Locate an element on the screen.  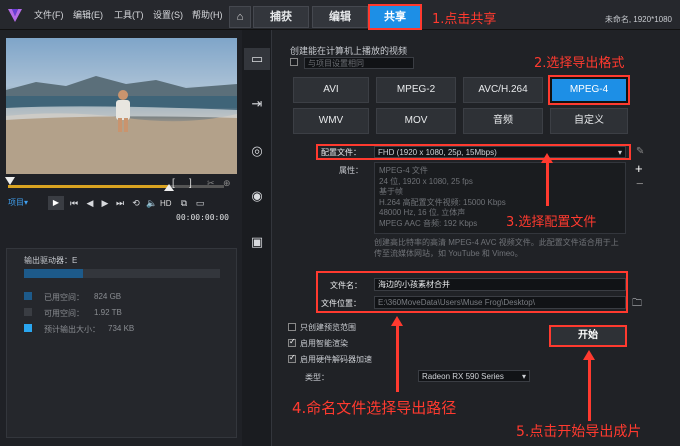
format-wmv: WMV is located at coordinates (331, 121).